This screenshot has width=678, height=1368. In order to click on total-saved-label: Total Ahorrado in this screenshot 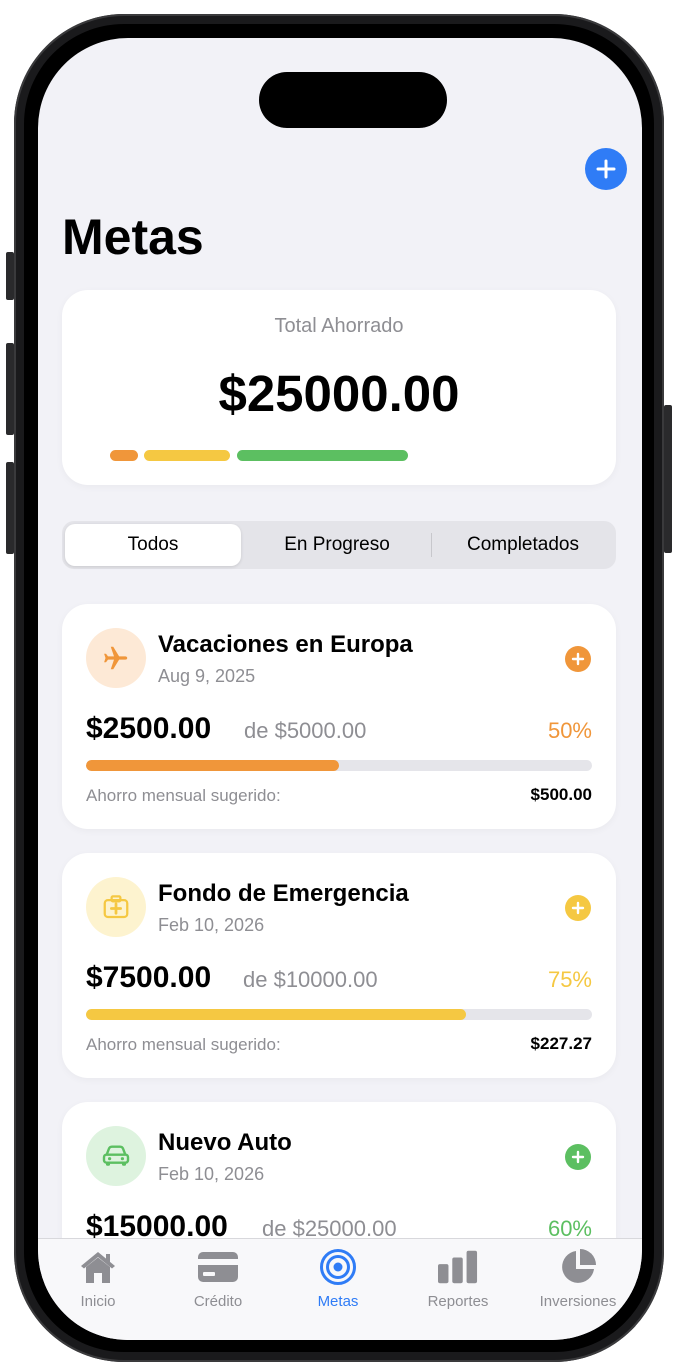, I will do `click(339, 326)`.